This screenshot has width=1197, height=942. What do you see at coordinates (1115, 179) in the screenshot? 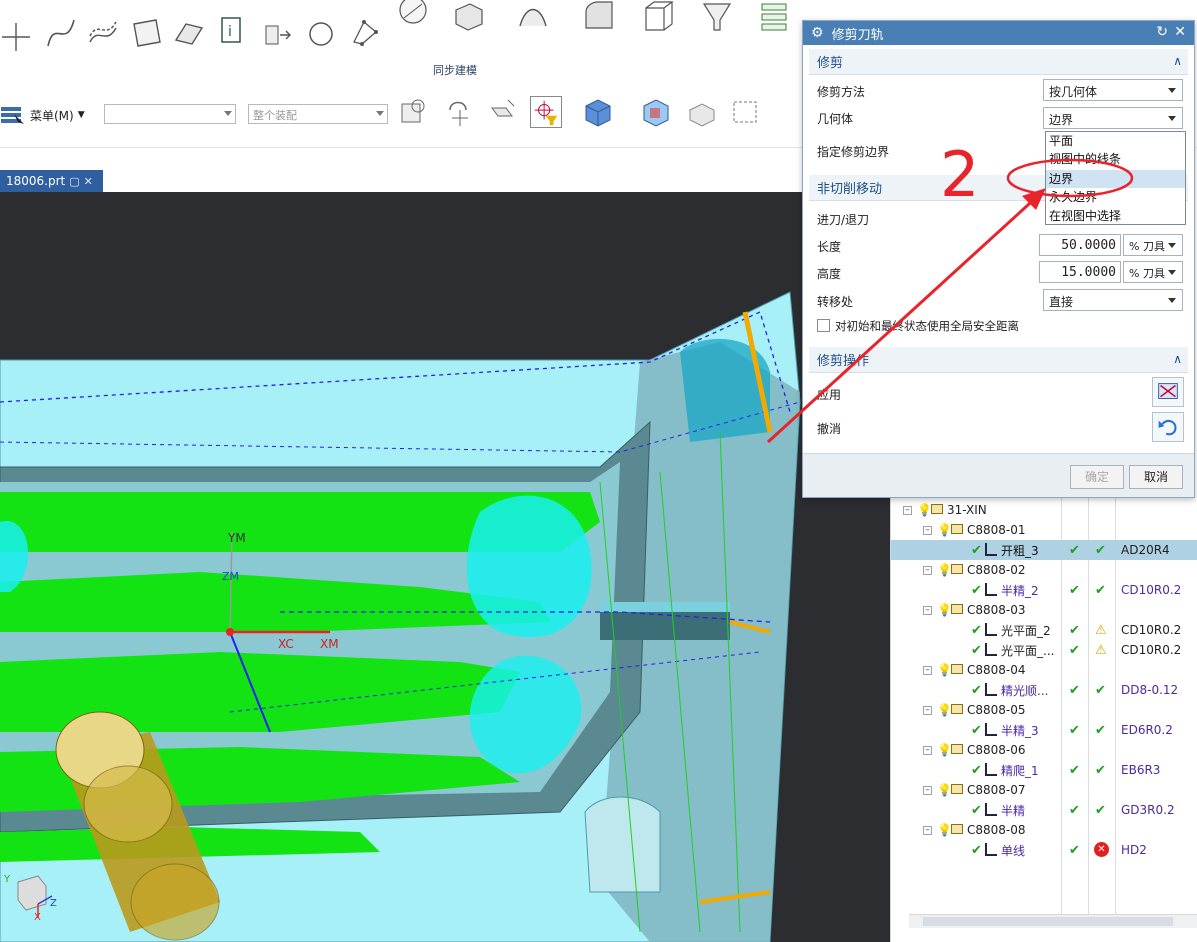
I see `geometry-option-boundary: 边界` at bounding box center [1115, 179].